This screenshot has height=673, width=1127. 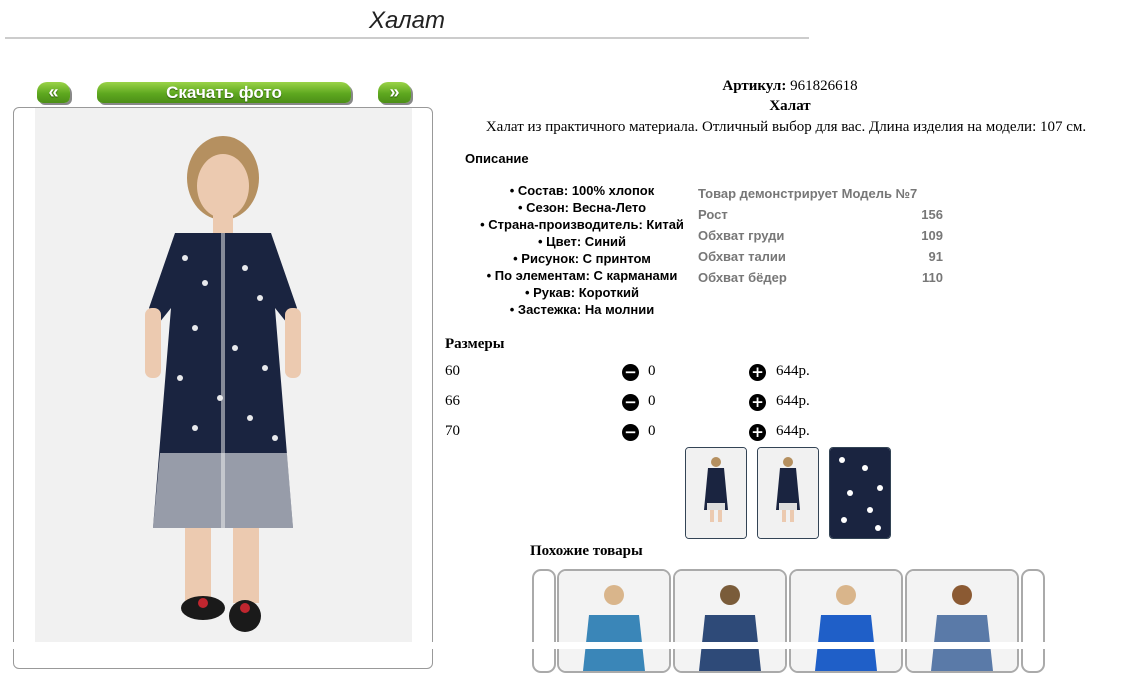 What do you see at coordinates (53, 92) in the screenshot?
I see `prev-photo-button: «` at bounding box center [53, 92].